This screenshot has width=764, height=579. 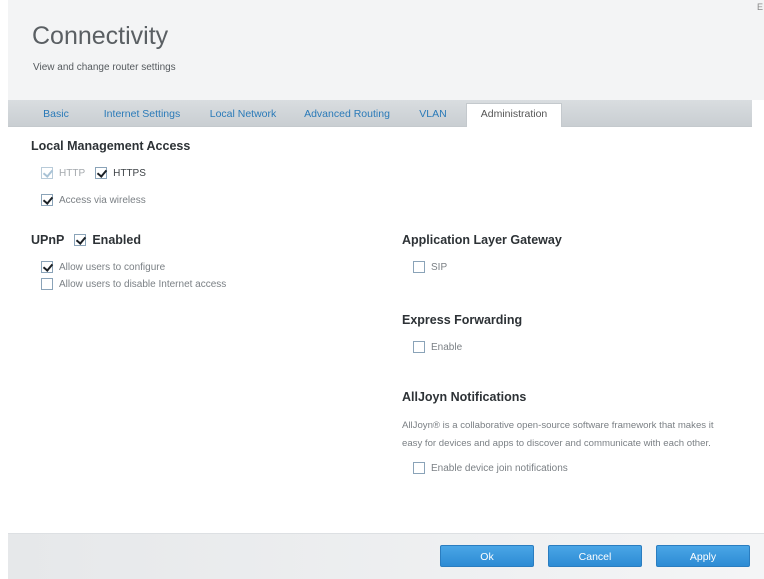 I want to click on alljoyn-title: AllJoyn Notifications, so click(x=464, y=397).